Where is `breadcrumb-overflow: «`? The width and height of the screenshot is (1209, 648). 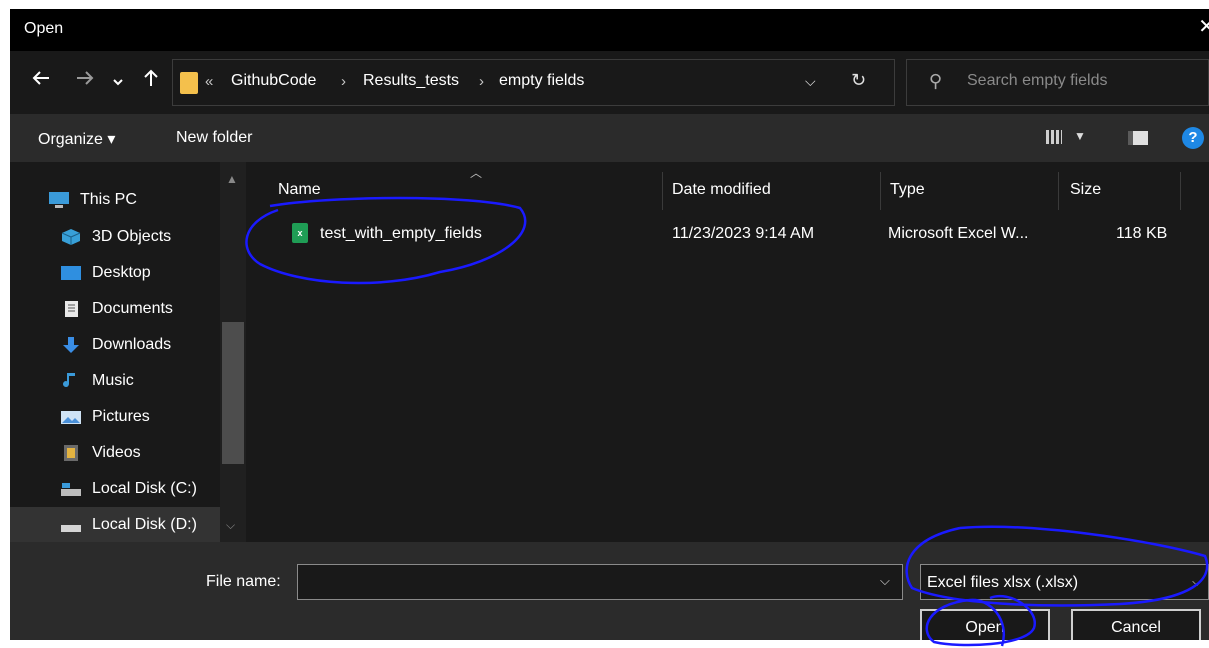 breadcrumb-overflow: « is located at coordinates (209, 81).